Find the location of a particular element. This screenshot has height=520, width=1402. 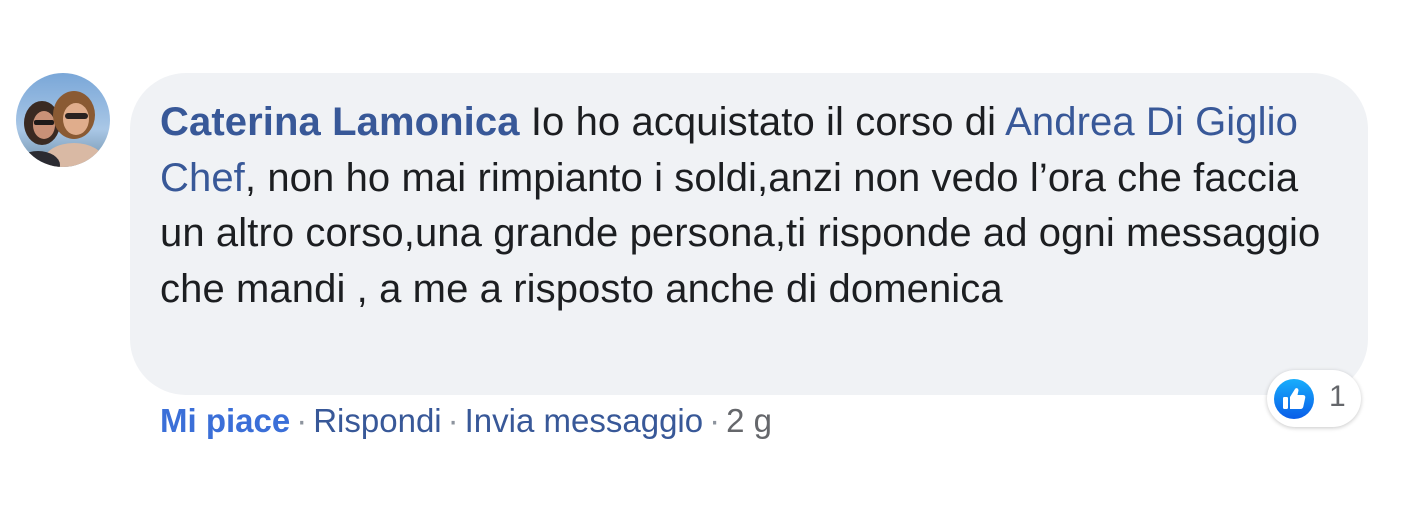

send-message-button: Invia messaggio is located at coordinates (584, 420).